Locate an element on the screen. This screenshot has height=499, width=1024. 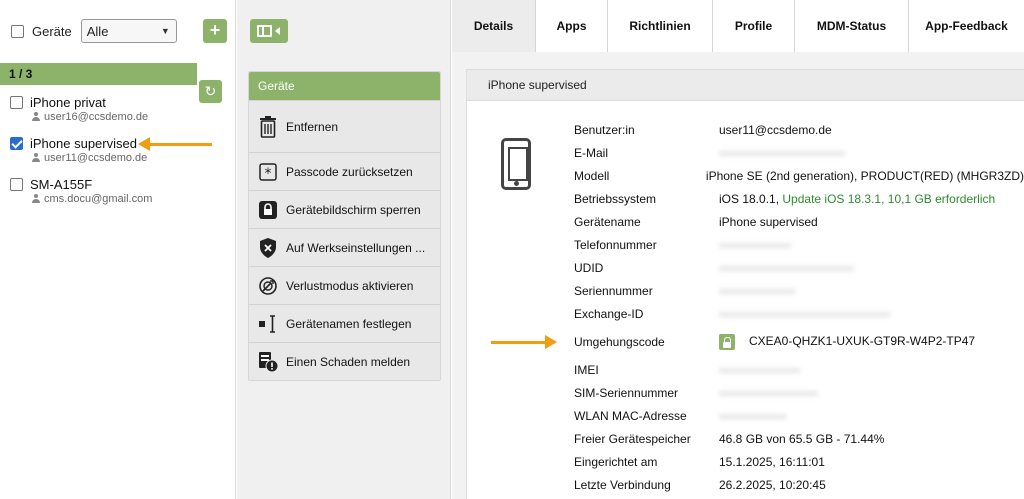
device-list-item-selected: iPhone supervised user11@ccsdemo.de is located at coordinates (78, 150).